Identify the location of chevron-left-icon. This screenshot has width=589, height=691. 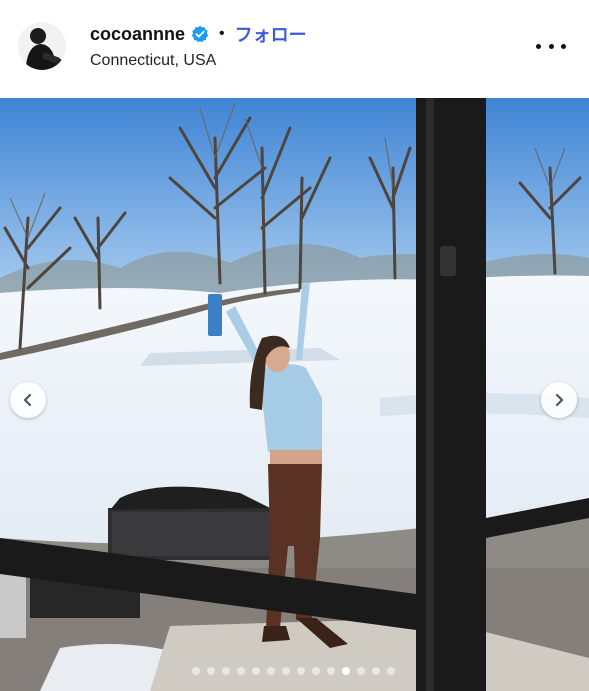
(28, 400).